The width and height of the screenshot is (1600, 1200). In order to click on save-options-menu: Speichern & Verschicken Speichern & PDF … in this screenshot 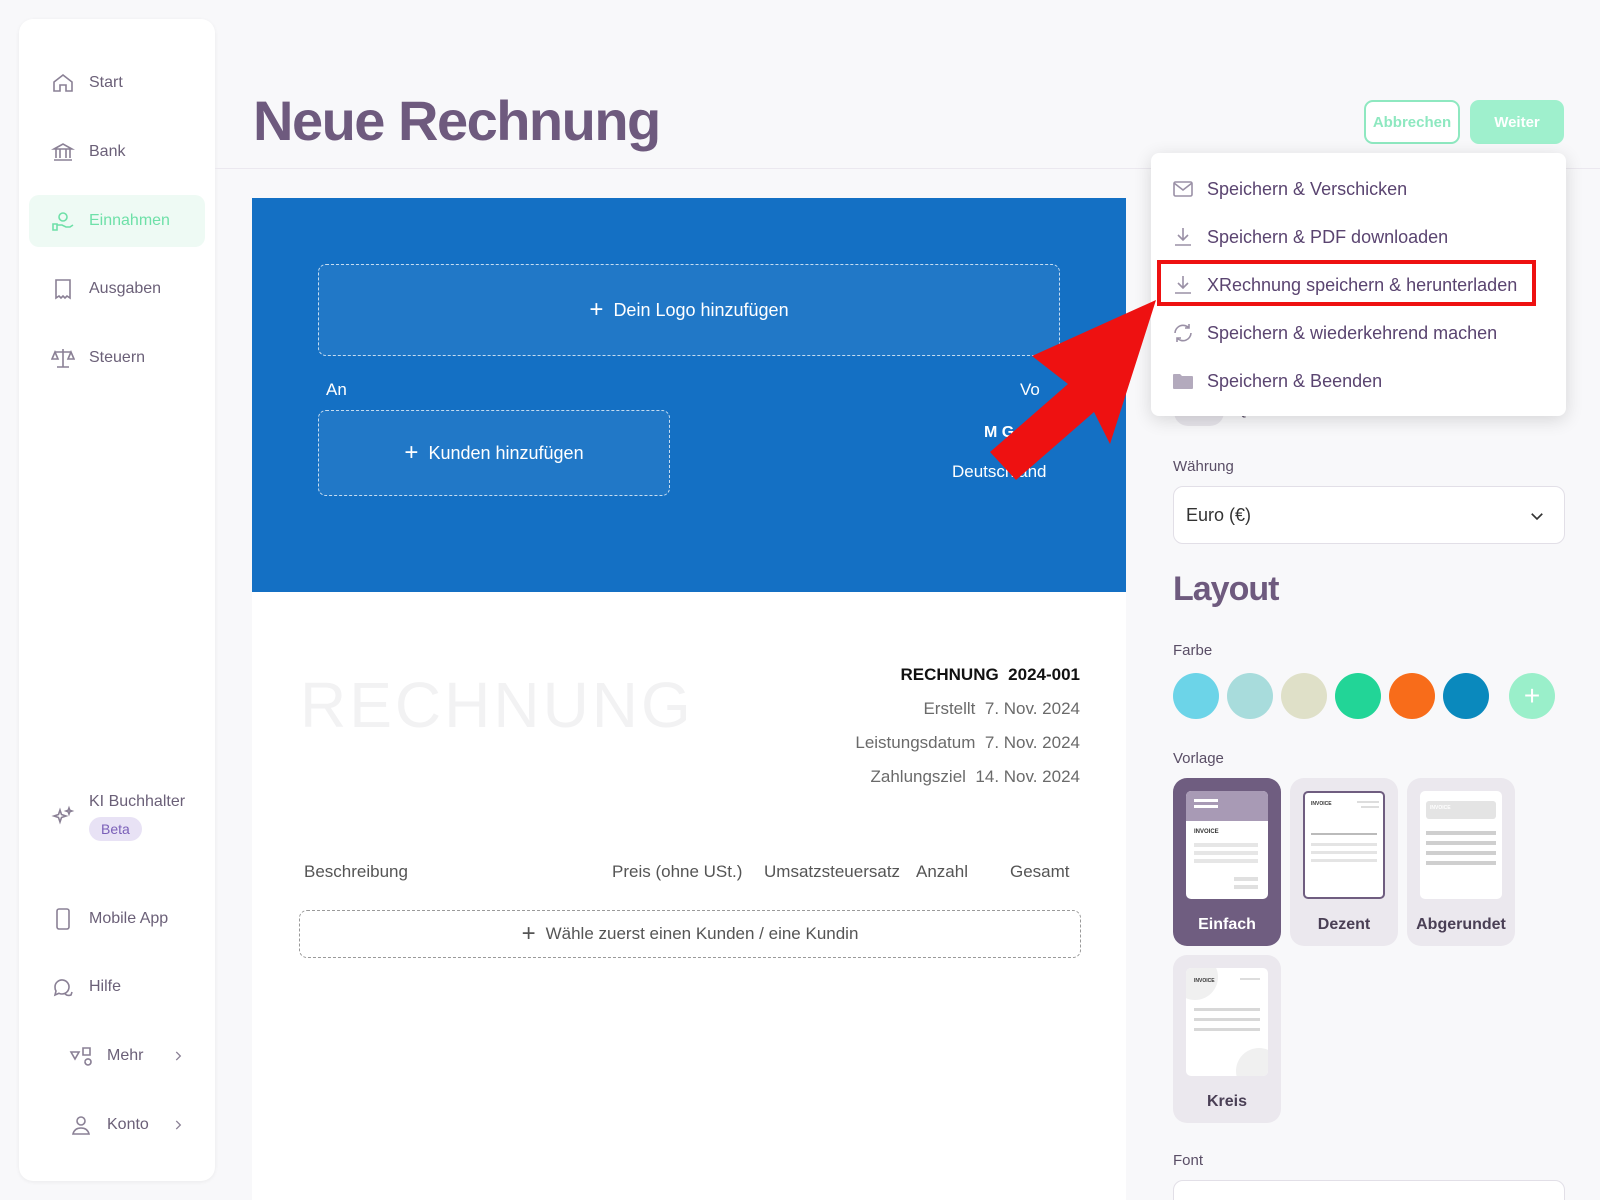, I will do `click(1358, 284)`.